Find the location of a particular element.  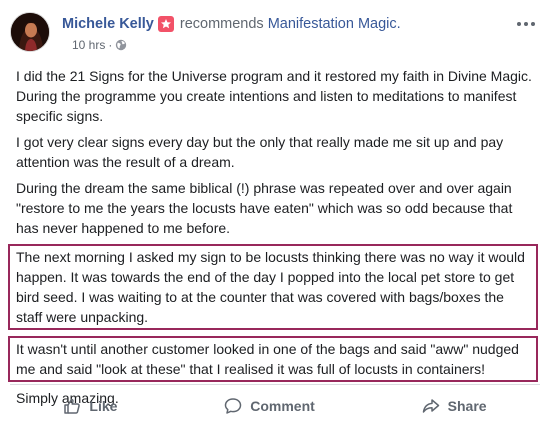

post-timestamp: 10 hrs is located at coordinates (88, 45).